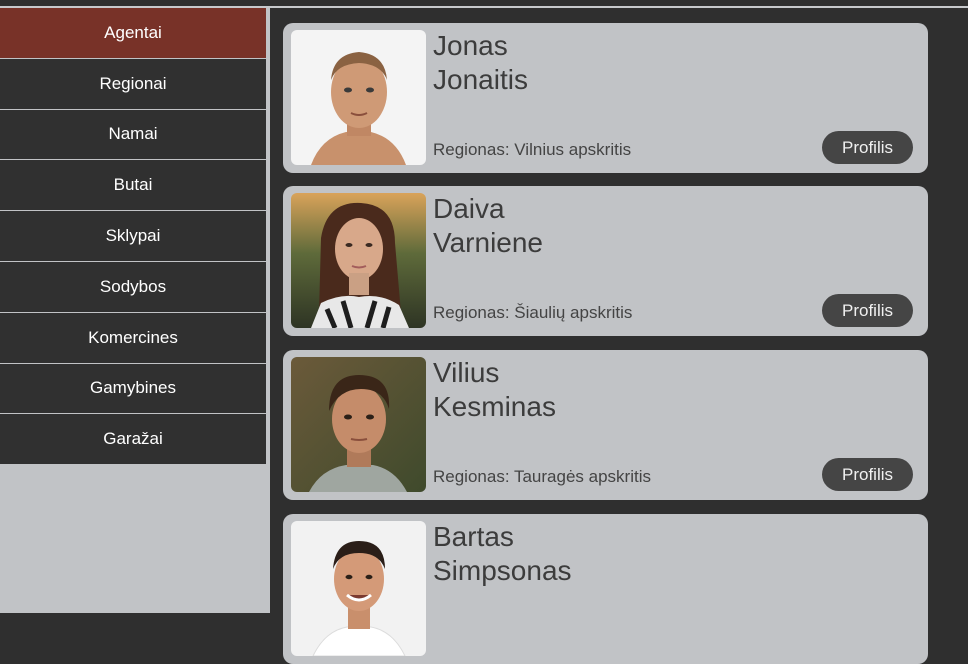  Describe the element at coordinates (133, 389) in the screenshot. I see `sidebar-item-gamybines: Gamybines` at that location.